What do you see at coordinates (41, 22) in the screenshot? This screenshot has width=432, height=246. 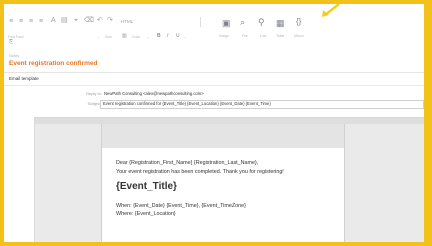 I see `justify-icon: ≡` at bounding box center [41, 22].